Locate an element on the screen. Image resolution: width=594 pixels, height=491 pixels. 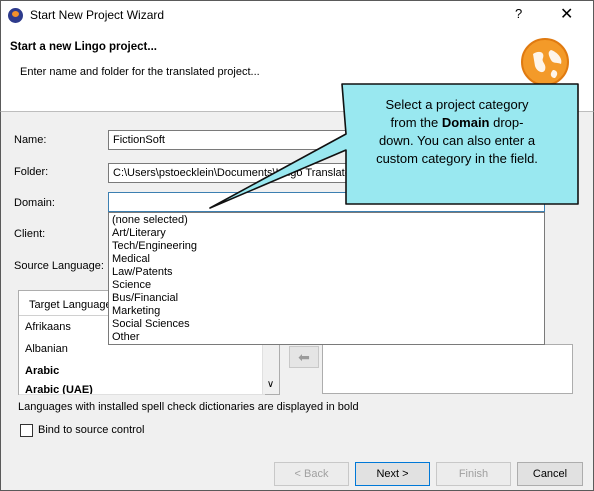
back-button: < Back is located at coordinates (311, 474).